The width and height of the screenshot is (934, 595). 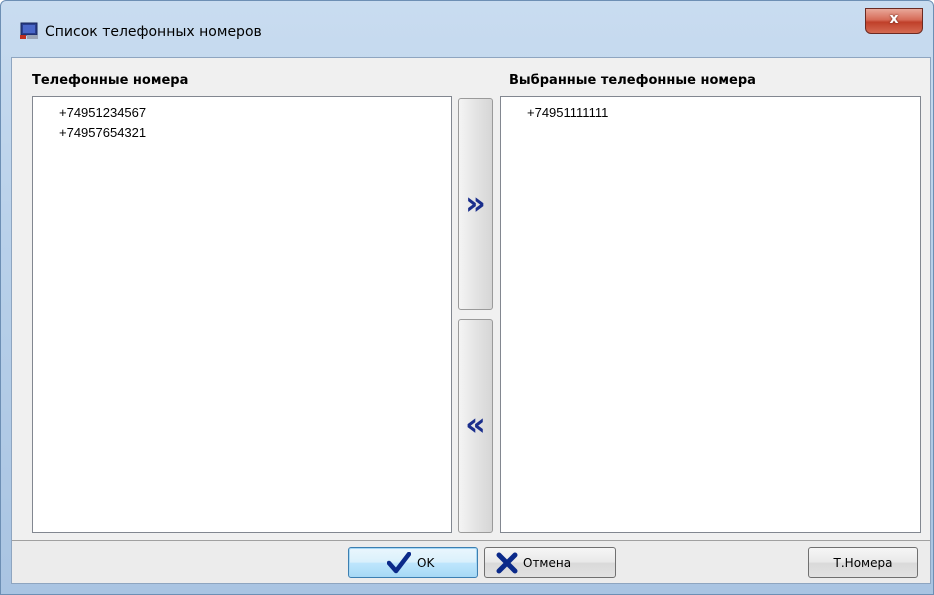 I want to click on phone-numbers-button-label: Т.Номера, so click(x=863, y=563).